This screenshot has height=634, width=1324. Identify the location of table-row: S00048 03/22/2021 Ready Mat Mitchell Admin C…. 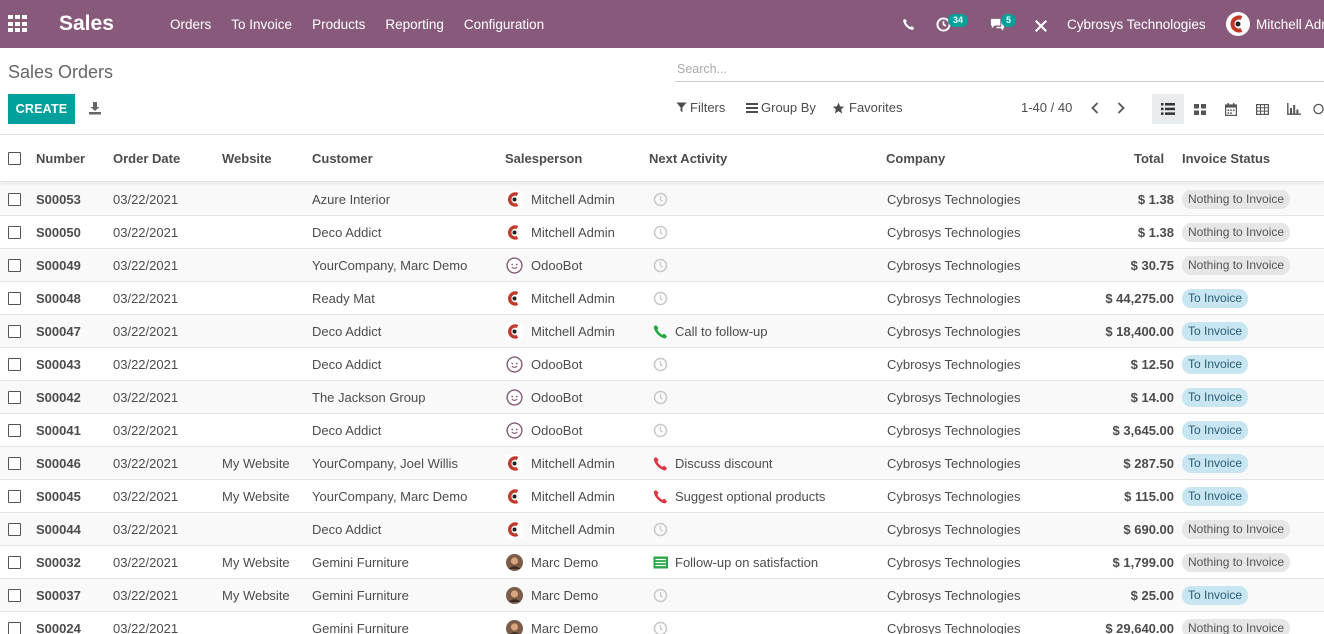
(662, 298).